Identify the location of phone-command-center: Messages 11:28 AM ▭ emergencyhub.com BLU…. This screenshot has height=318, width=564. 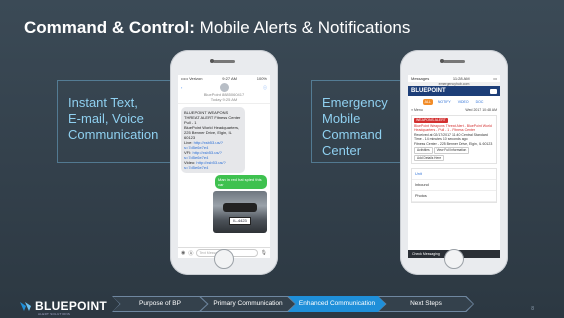
(454, 162).